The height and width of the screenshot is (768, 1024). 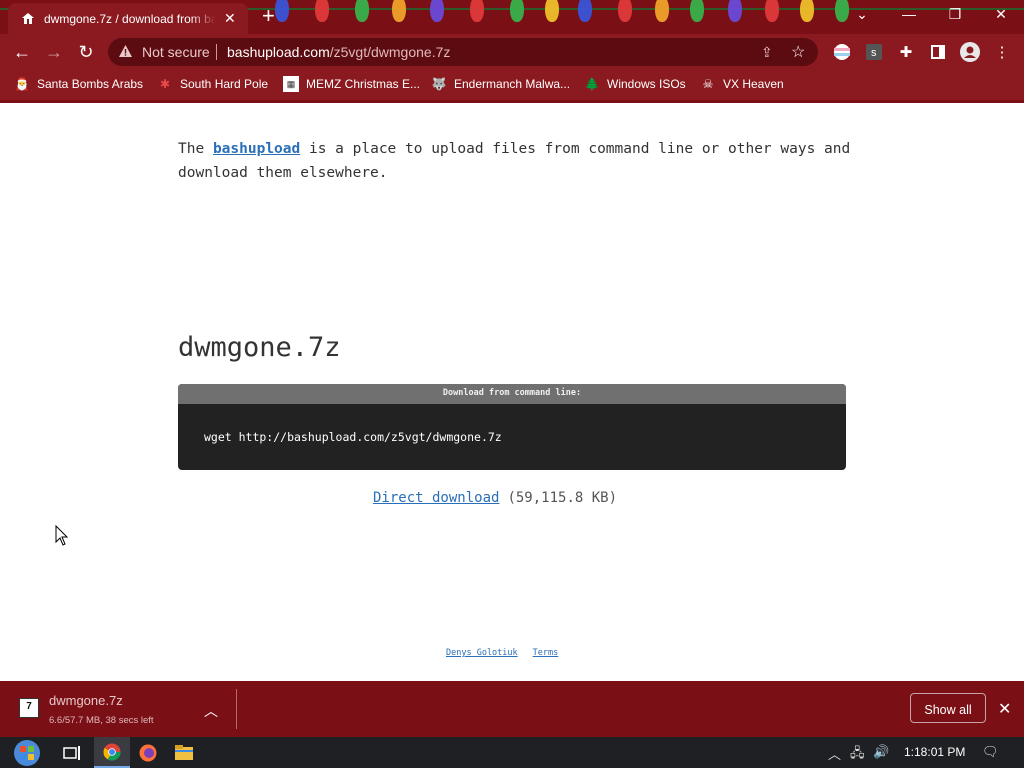 I want to click on command-box-header: Download from command line:, so click(x=512, y=394).